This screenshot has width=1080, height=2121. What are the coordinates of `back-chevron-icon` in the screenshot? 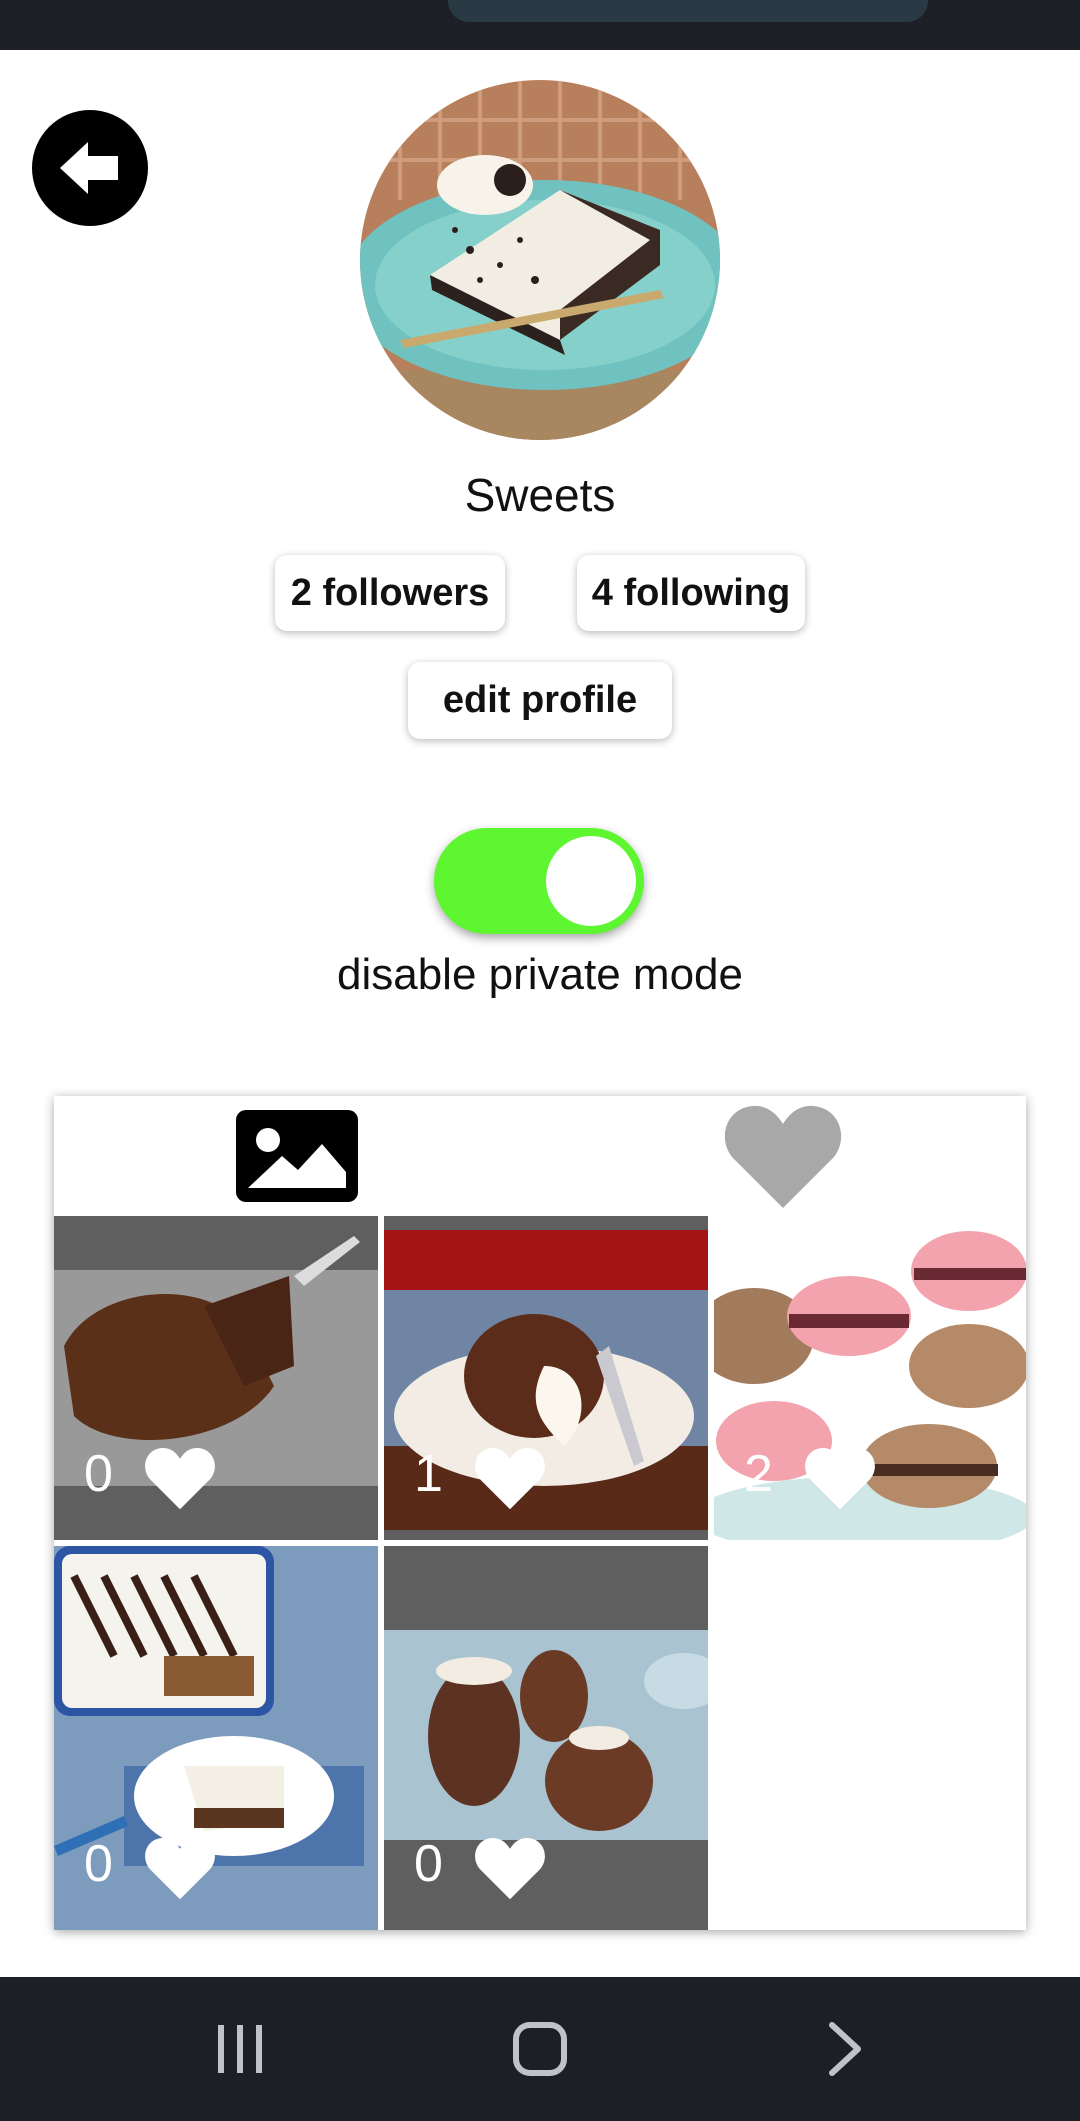 It's located at (845, 2049).